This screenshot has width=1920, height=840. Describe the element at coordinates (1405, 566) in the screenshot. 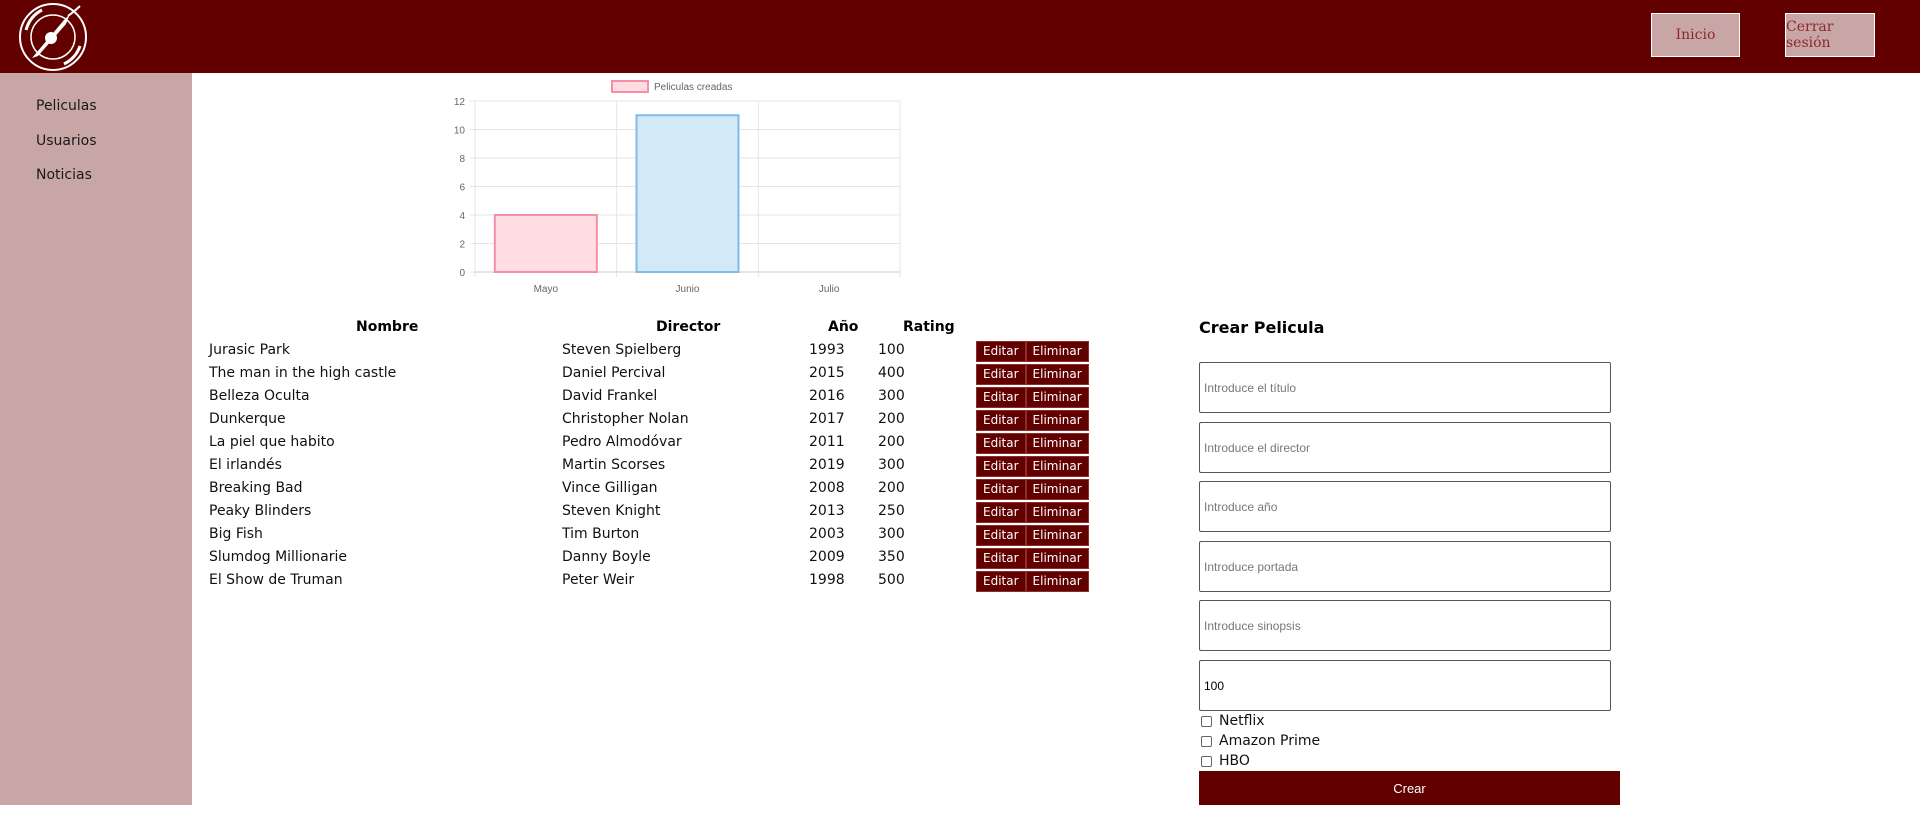

I see `cover-input` at that location.